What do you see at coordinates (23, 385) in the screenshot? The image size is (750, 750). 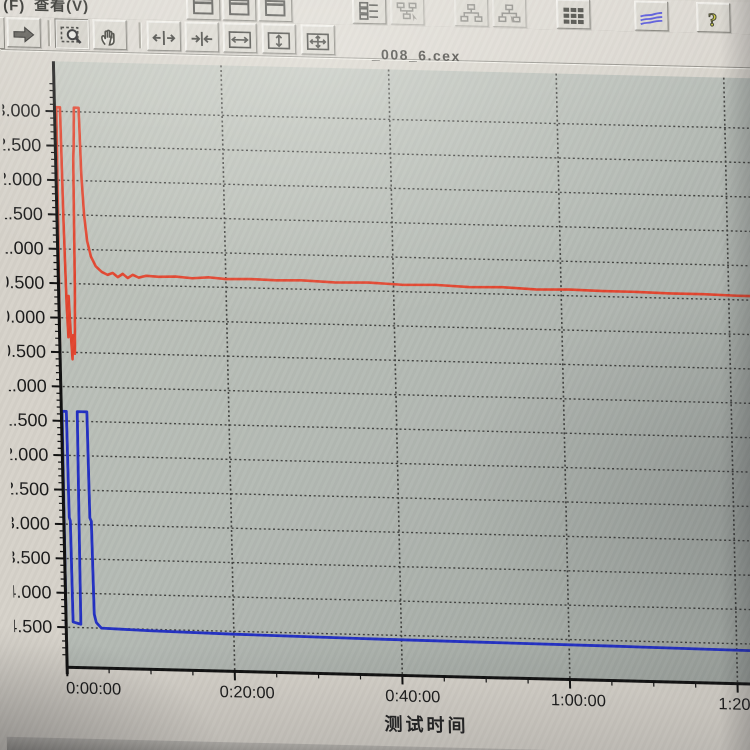 I see `y-tick-label: -1.000` at bounding box center [23, 385].